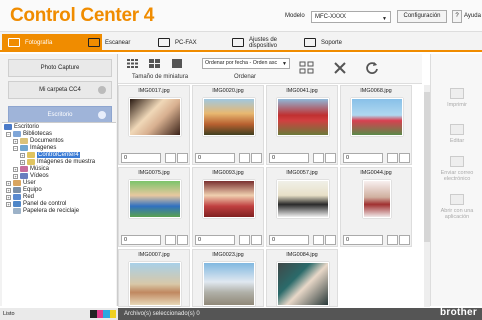 The width and height of the screenshot is (482, 320). I want to click on large-thumbnail-icon, so click(177, 63).